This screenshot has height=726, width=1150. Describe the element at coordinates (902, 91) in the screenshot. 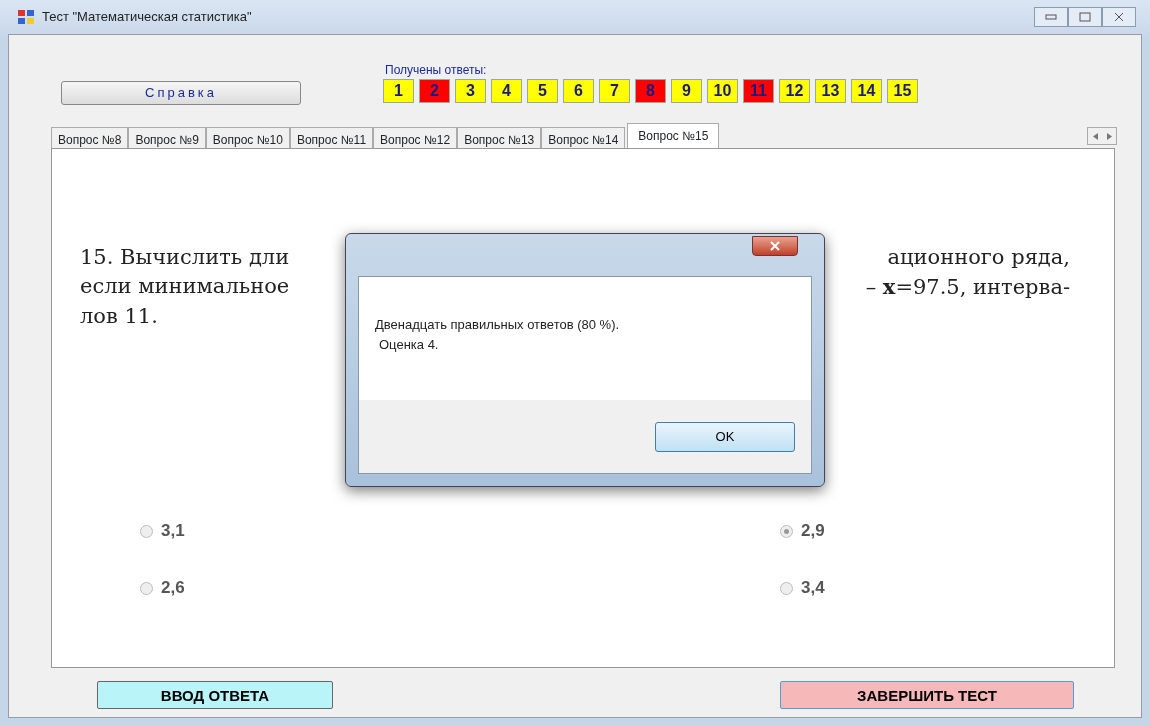

I see `answer-indicator: 15` at that location.